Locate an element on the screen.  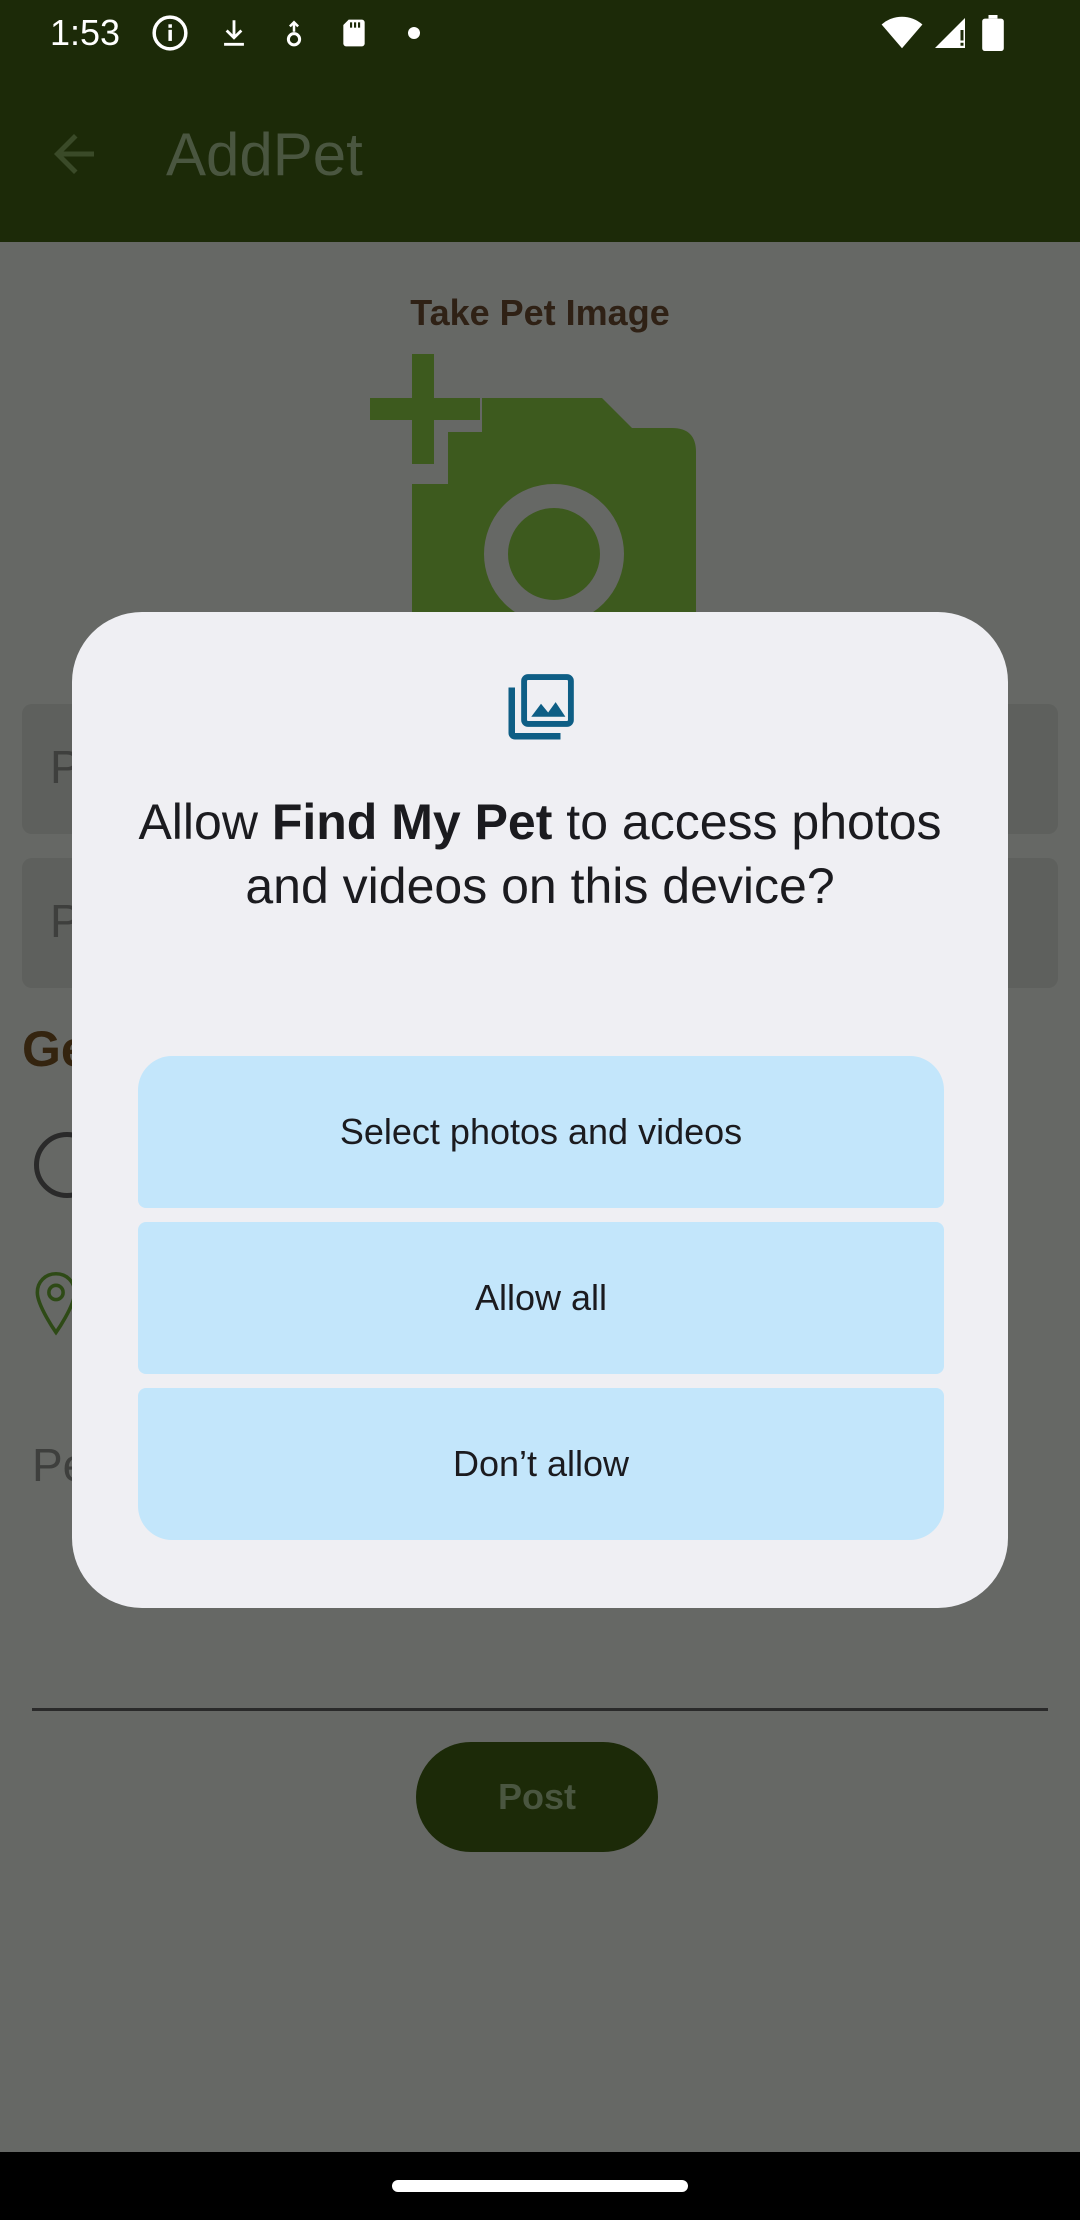
take-image-label: Take Pet Image is located at coordinates (540, 312).